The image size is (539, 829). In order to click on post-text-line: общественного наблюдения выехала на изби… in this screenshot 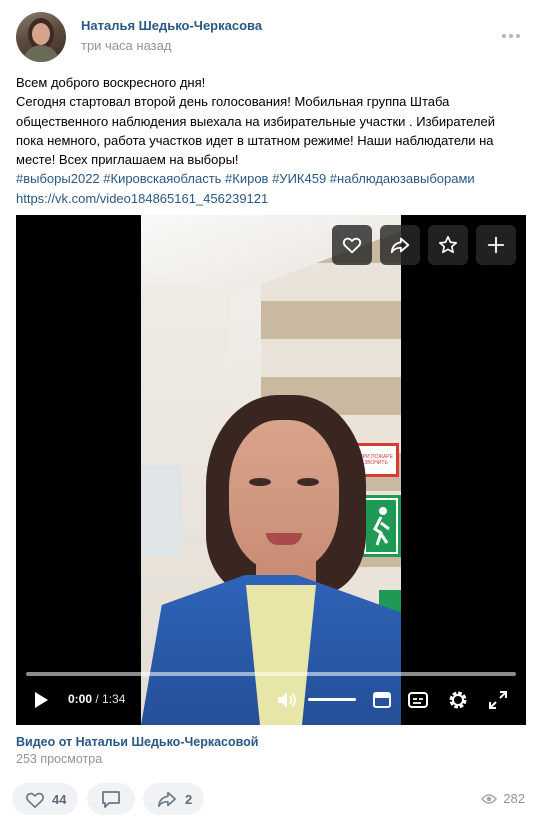, I will do `click(255, 121)`.